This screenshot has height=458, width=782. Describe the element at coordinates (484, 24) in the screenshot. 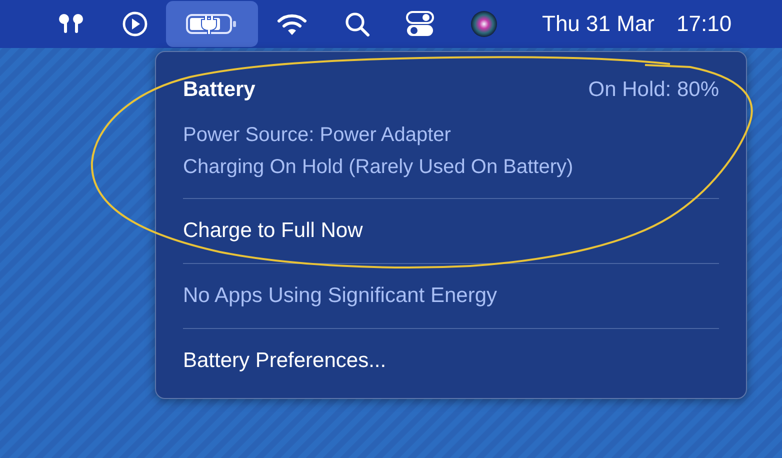

I see `assistant-orb-icon` at that location.